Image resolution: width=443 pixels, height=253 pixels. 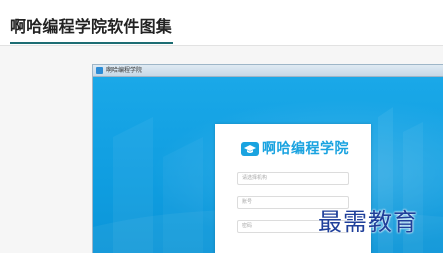 I want to click on window-titlebar: 啊哈编程学院, so click(x=268, y=71).